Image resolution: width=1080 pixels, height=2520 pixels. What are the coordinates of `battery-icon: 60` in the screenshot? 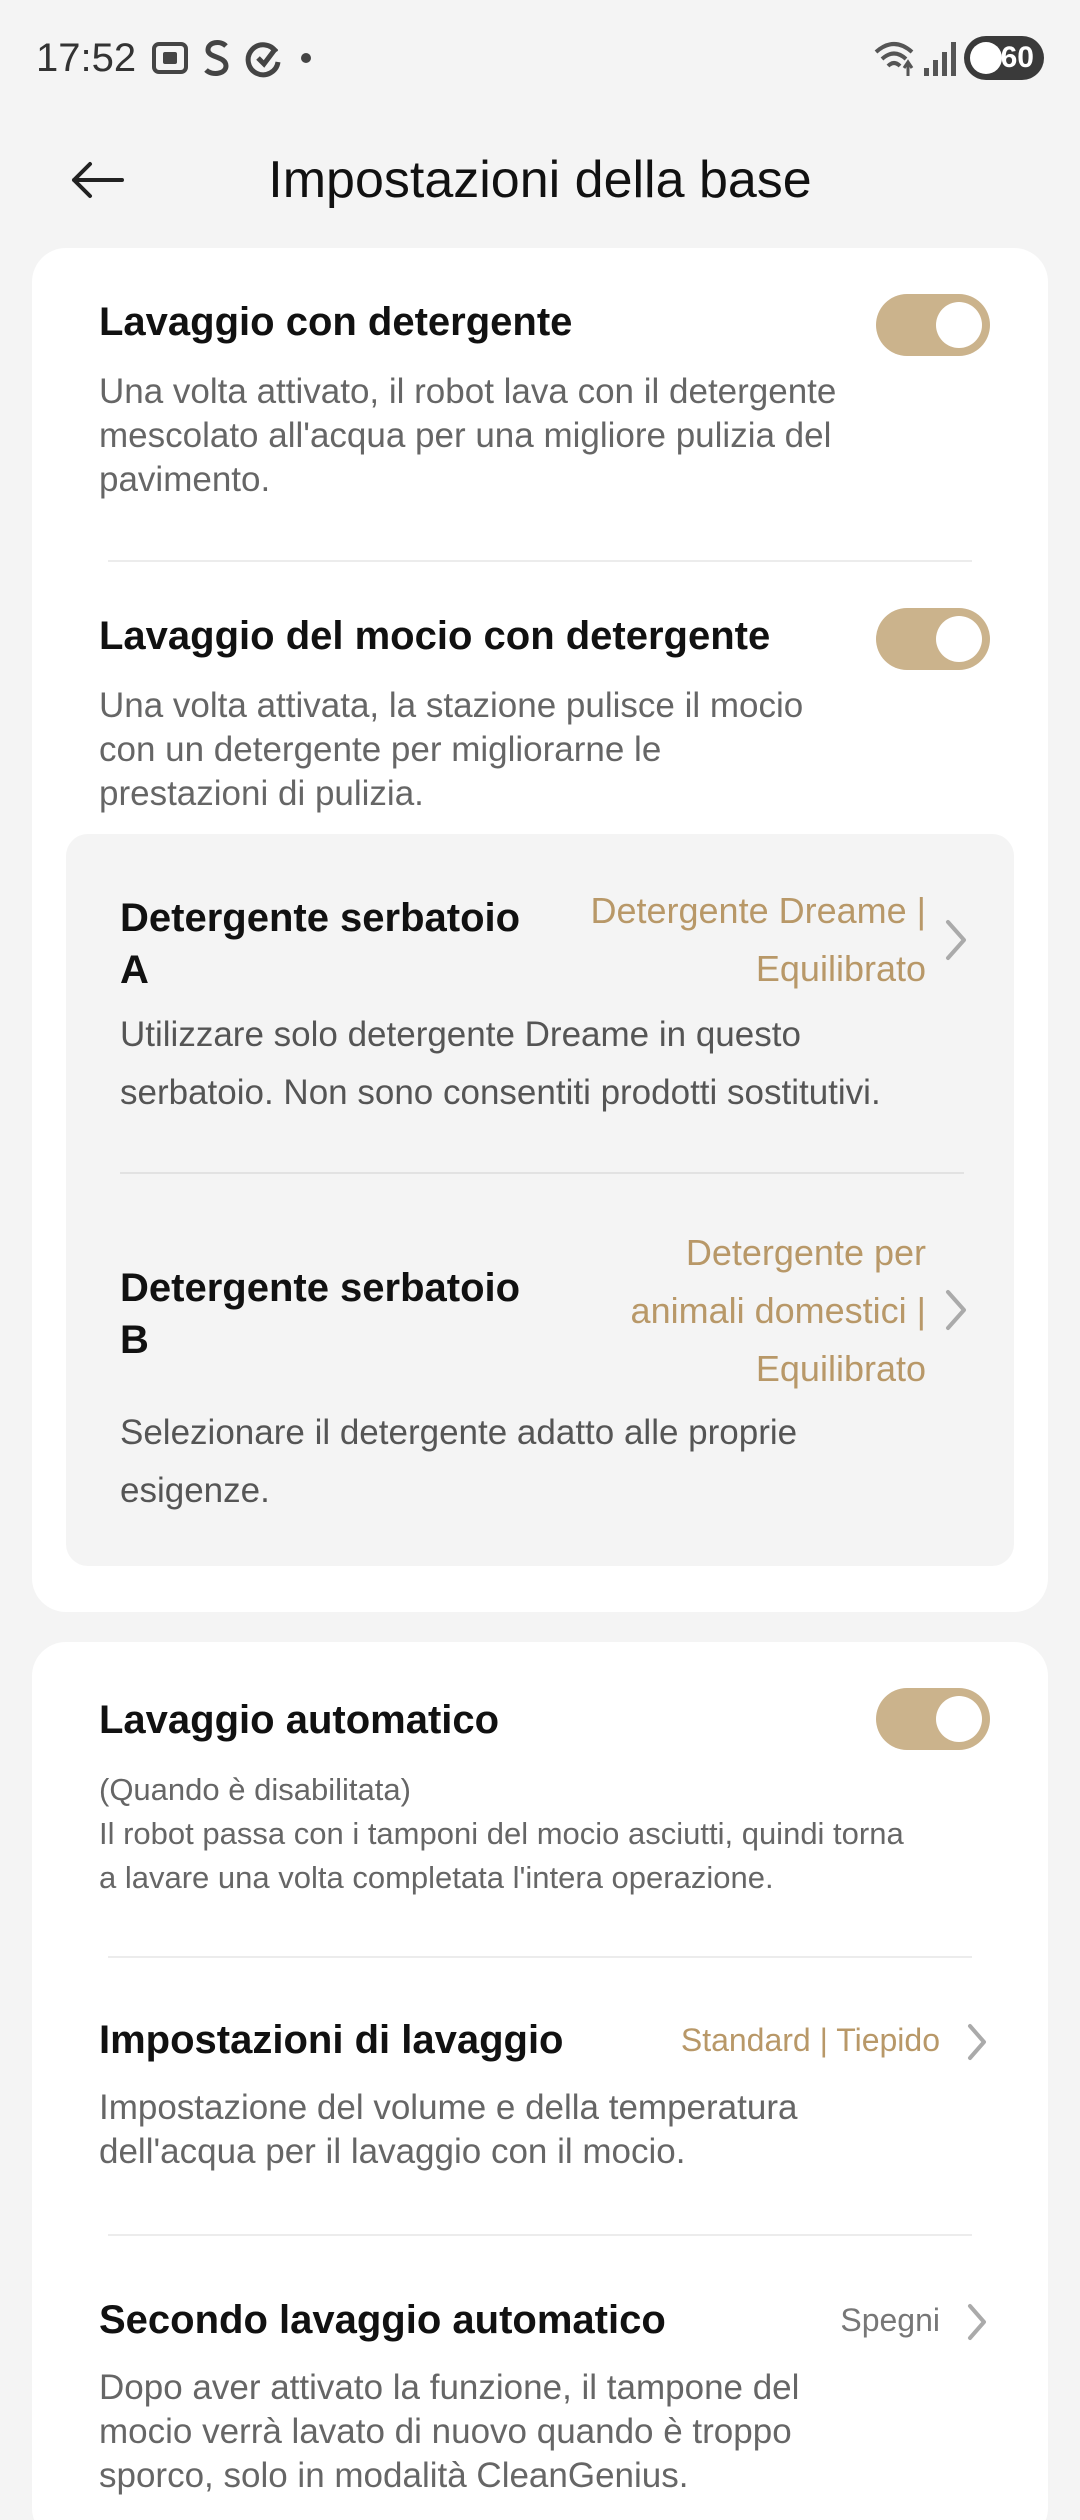 It's located at (1004, 58).